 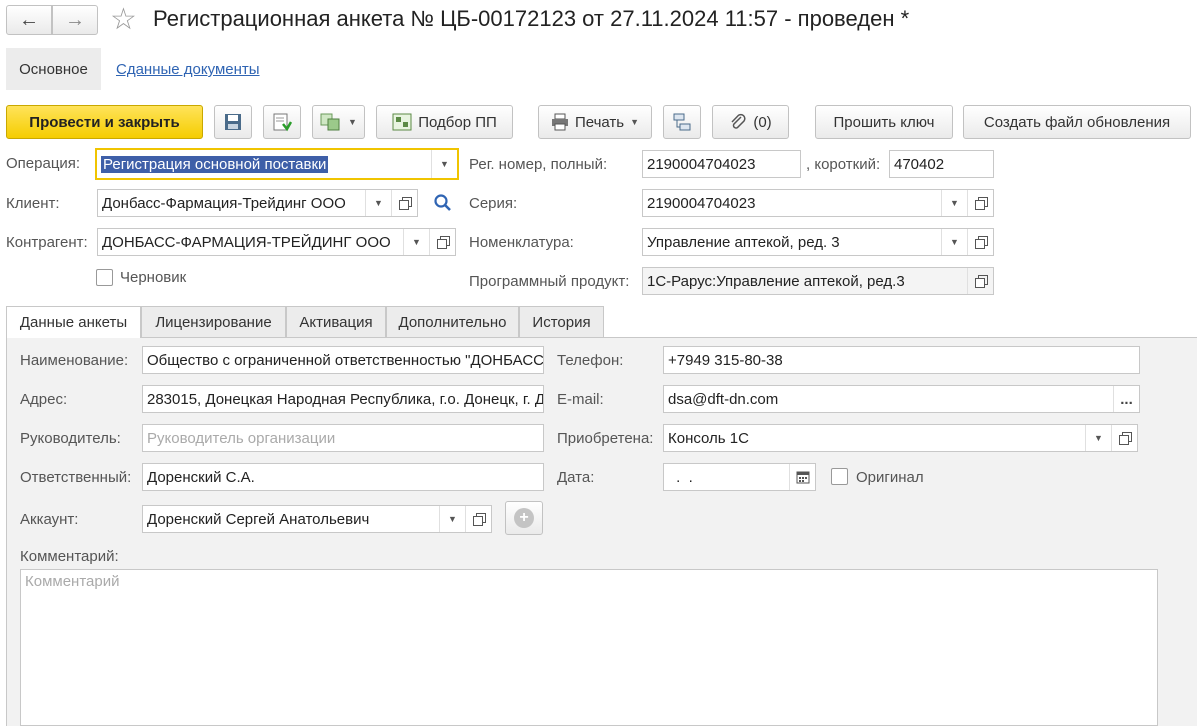 I want to click on print-label: Печать, so click(x=599, y=122).